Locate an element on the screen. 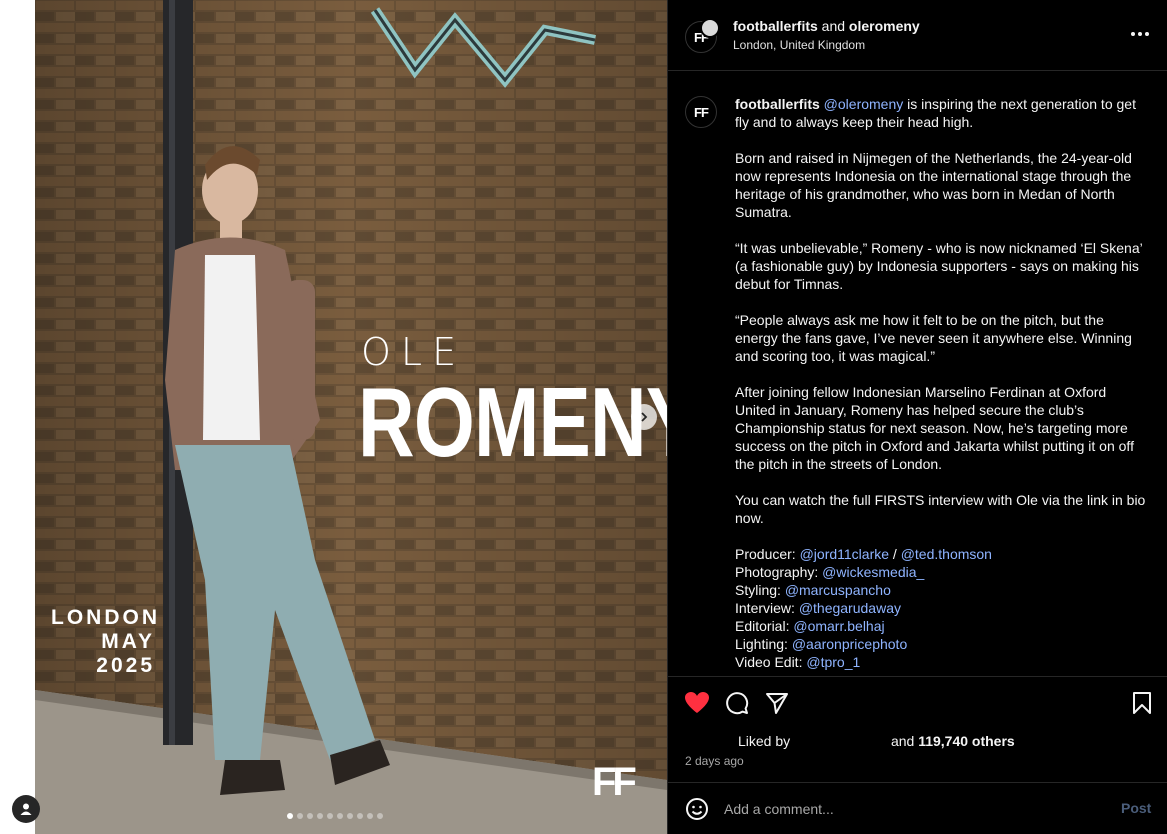 This screenshot has width=1167, height=834. overlay-place-date: LONDON MAY 2025 is located at coordinates (105, 642).